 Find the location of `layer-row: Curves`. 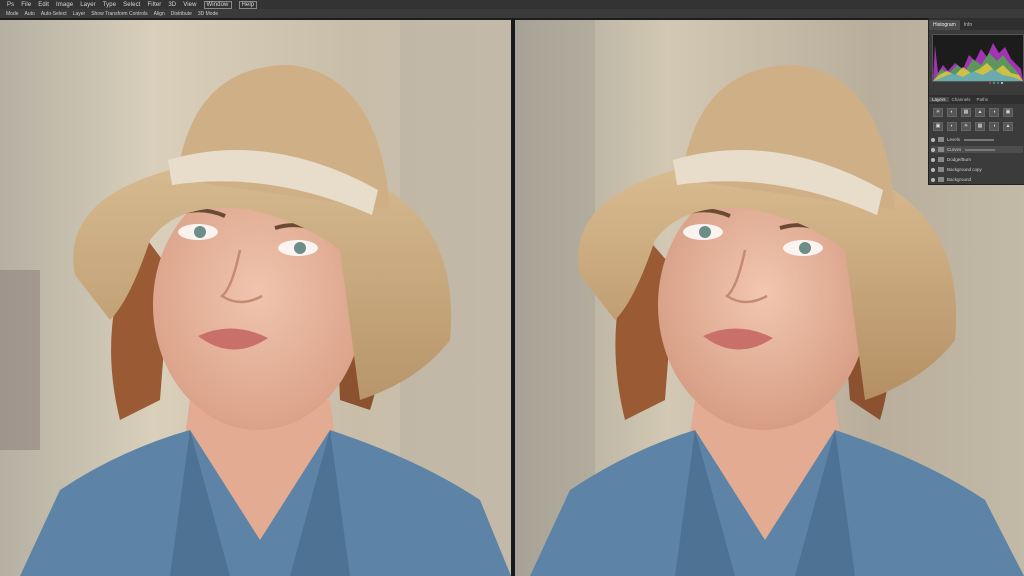

layer-row: Curves is located at coordinates (977, 149).